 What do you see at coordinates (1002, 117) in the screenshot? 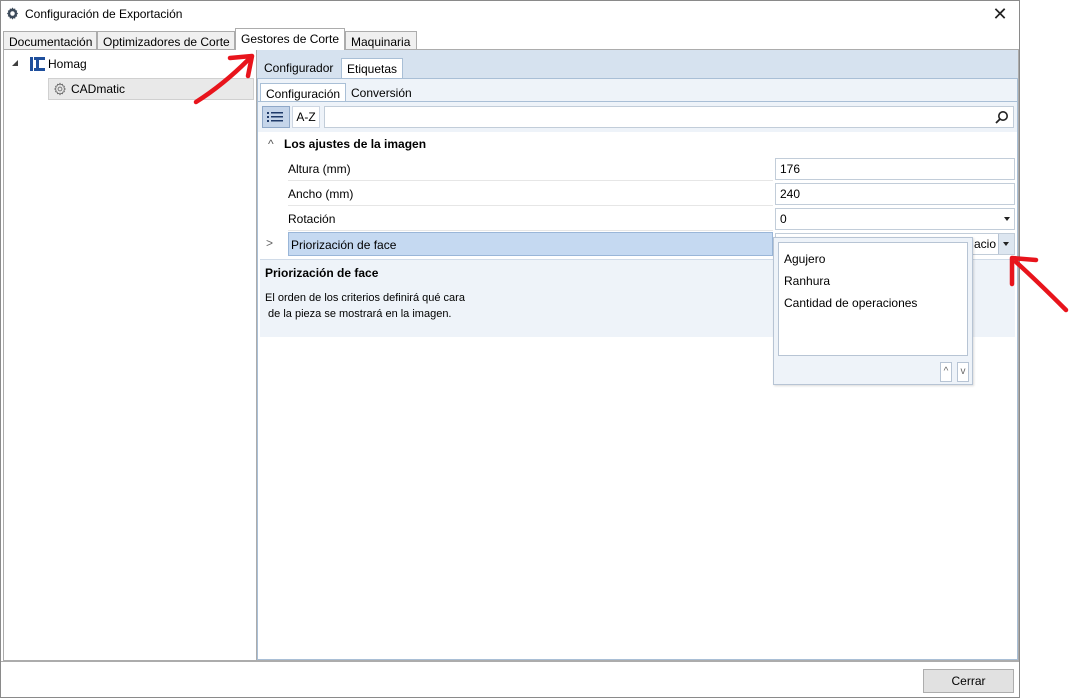
I see `magnifier-icon` at bounding box center [1002, 117].